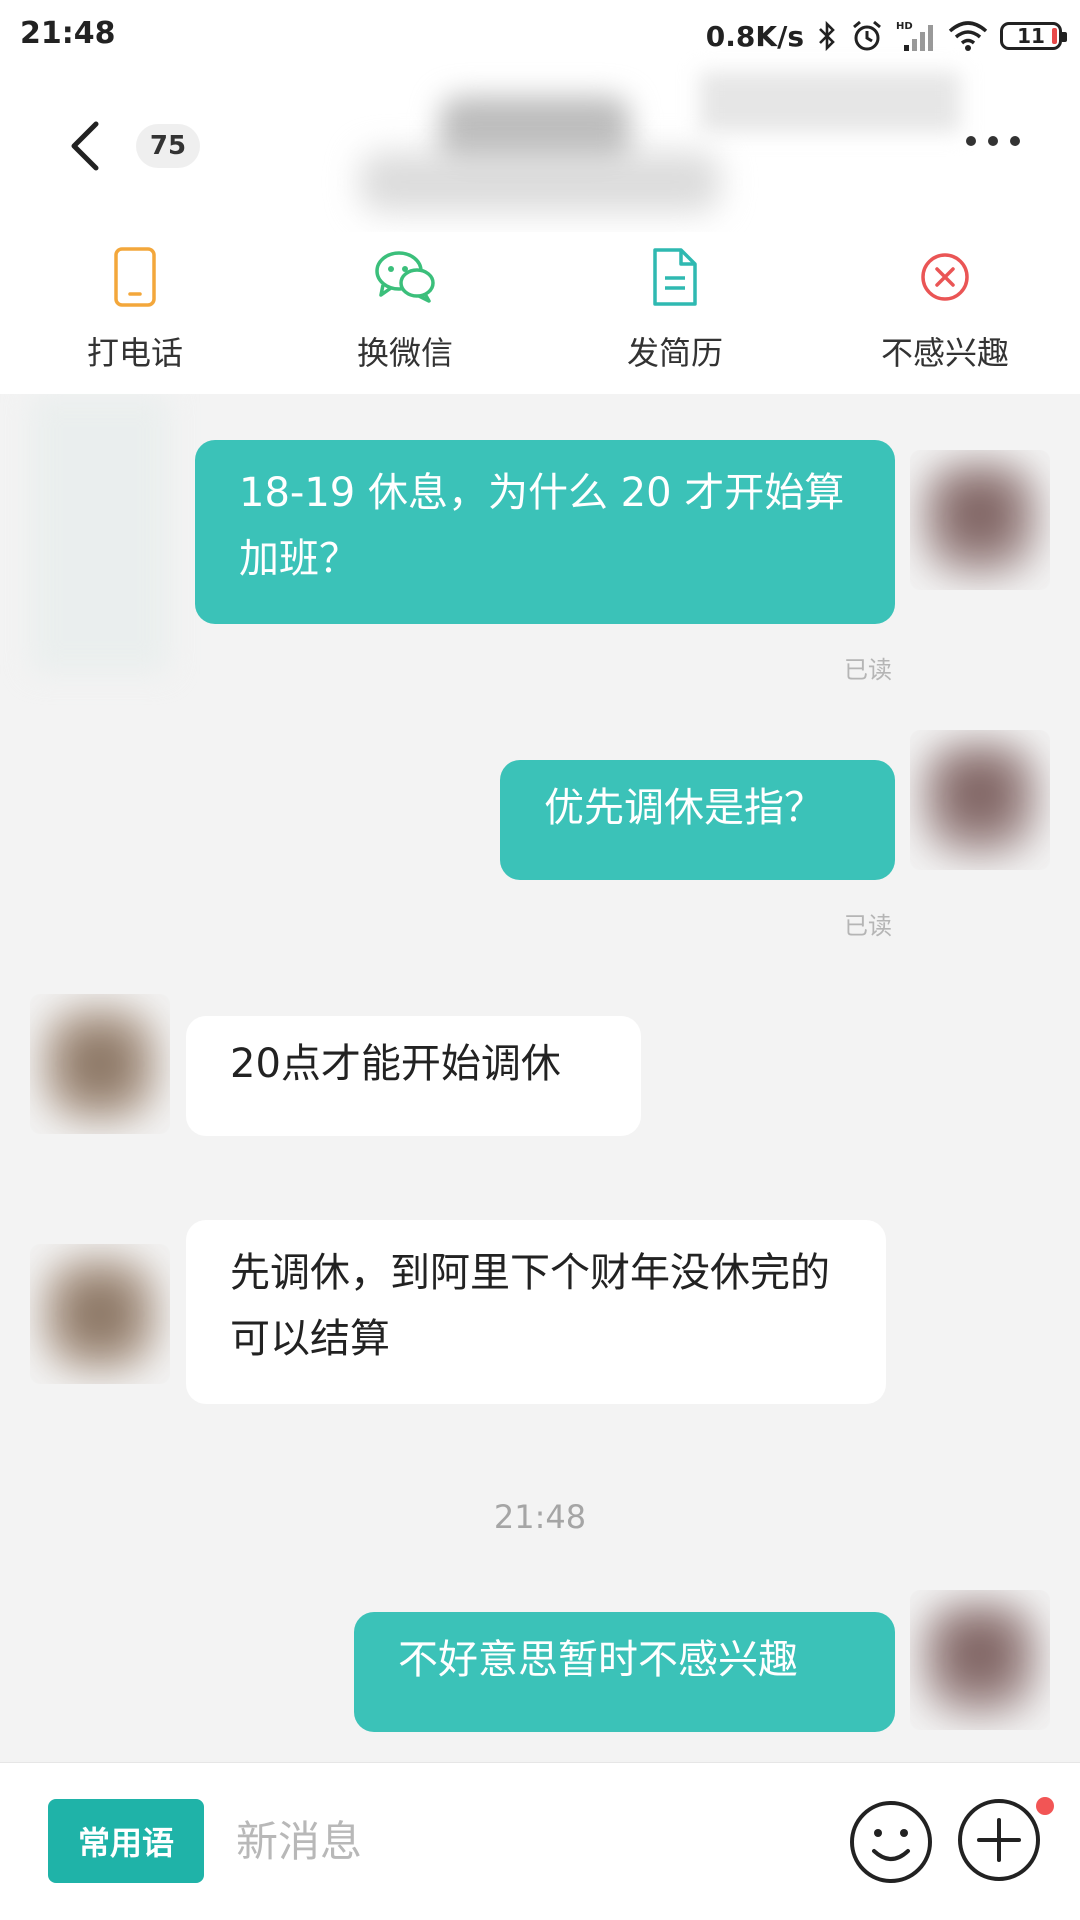 This screenshot has width=1080, height=1920. What do you see at coordinates (404, 353) in the screenshot?
I see `action-wechat-label: 换微信` at bounding box center [404, 353].